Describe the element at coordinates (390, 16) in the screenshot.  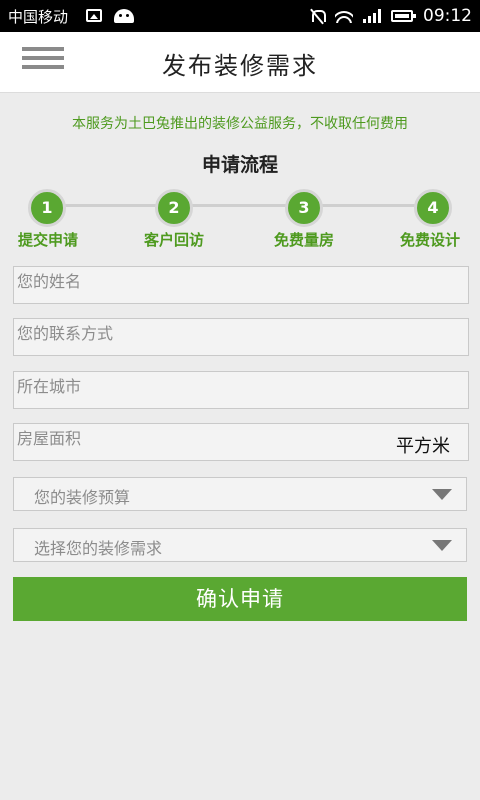
I see `status-icons: 09:12` at that location.